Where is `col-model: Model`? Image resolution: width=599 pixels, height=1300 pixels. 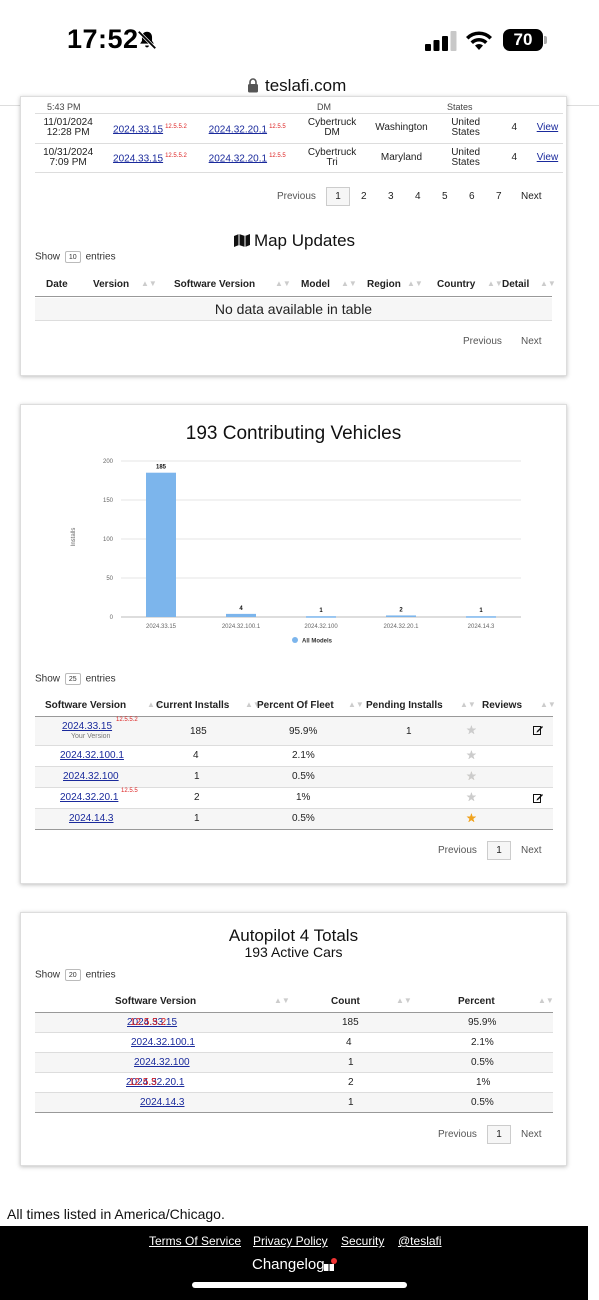
col-model: Model is located at coordinates (315, 284).